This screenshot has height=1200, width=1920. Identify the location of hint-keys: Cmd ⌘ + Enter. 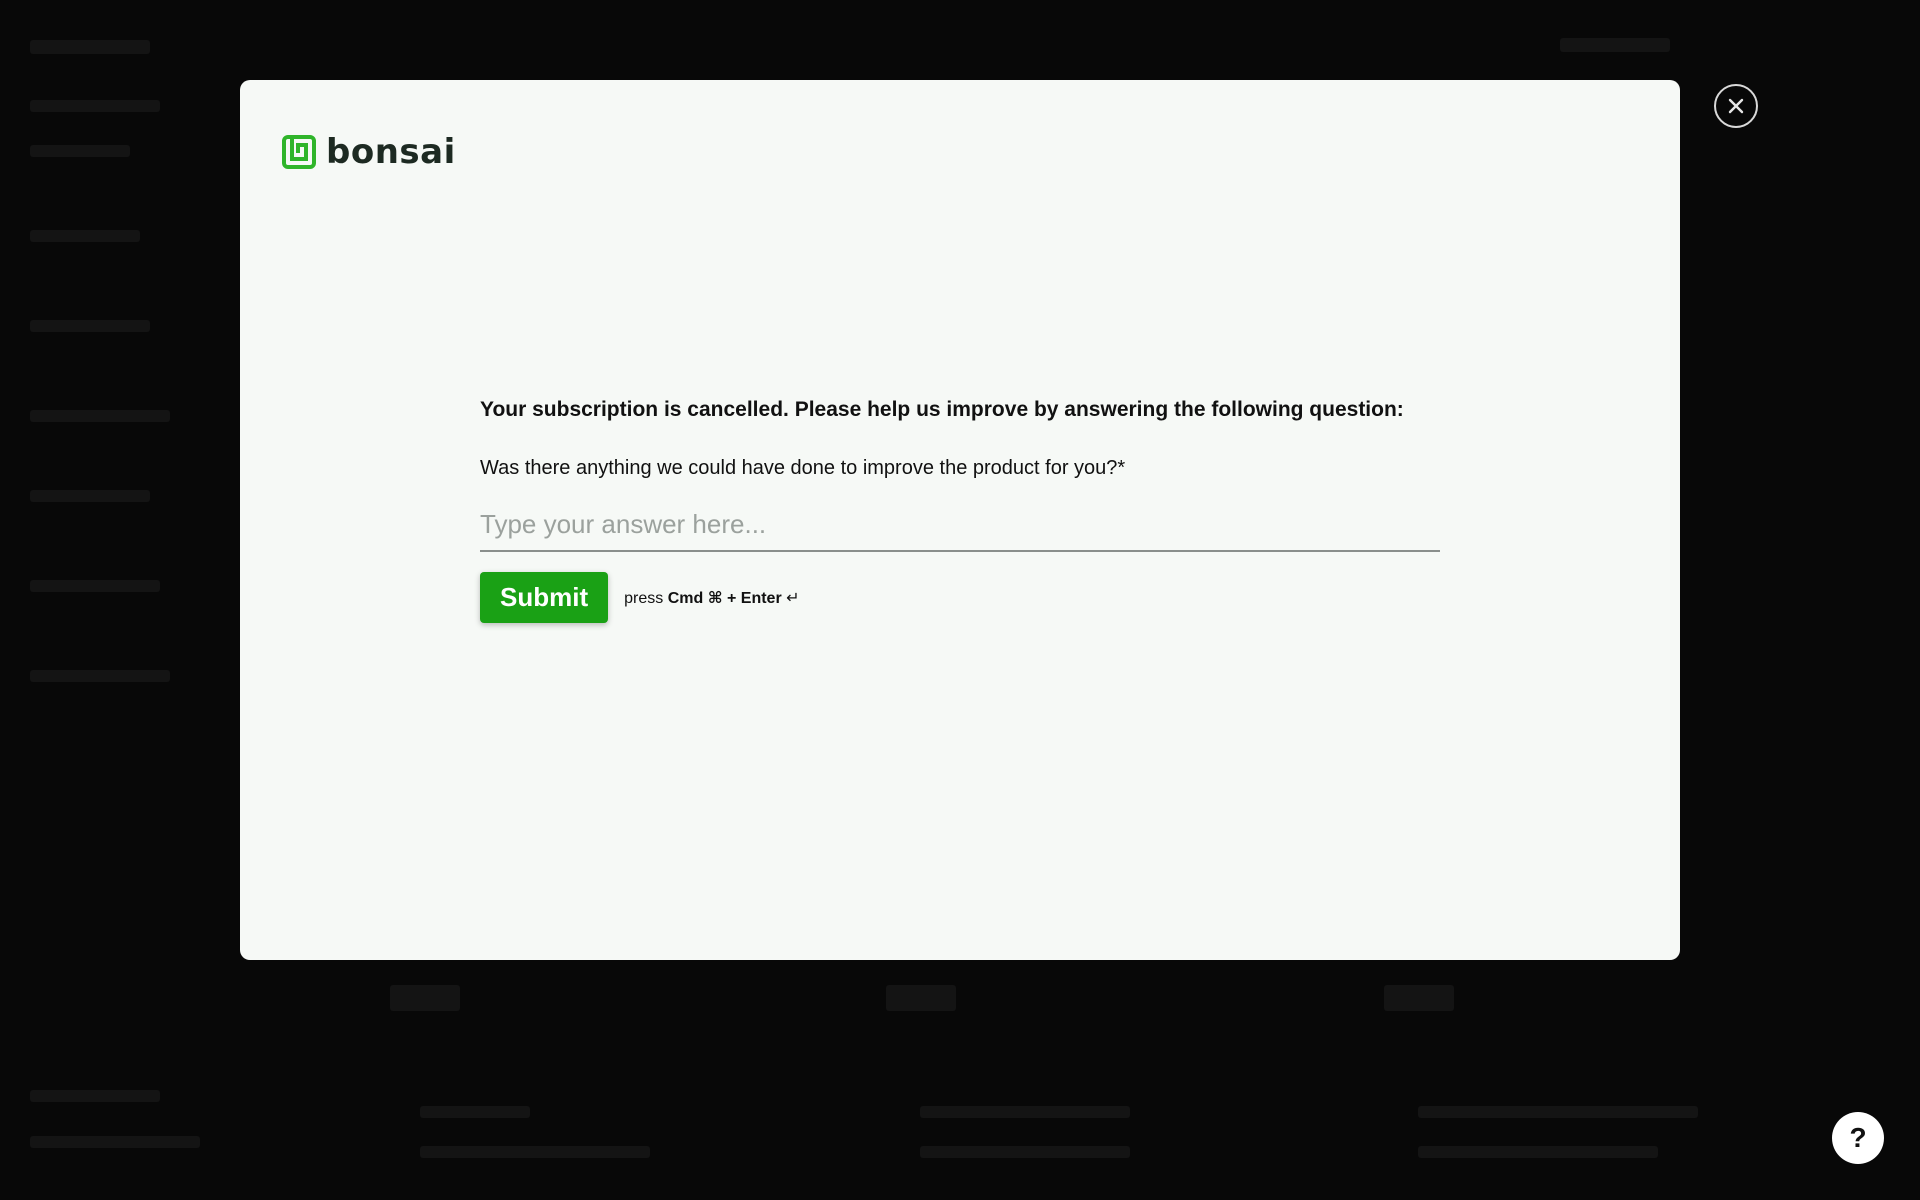
(724, 598).